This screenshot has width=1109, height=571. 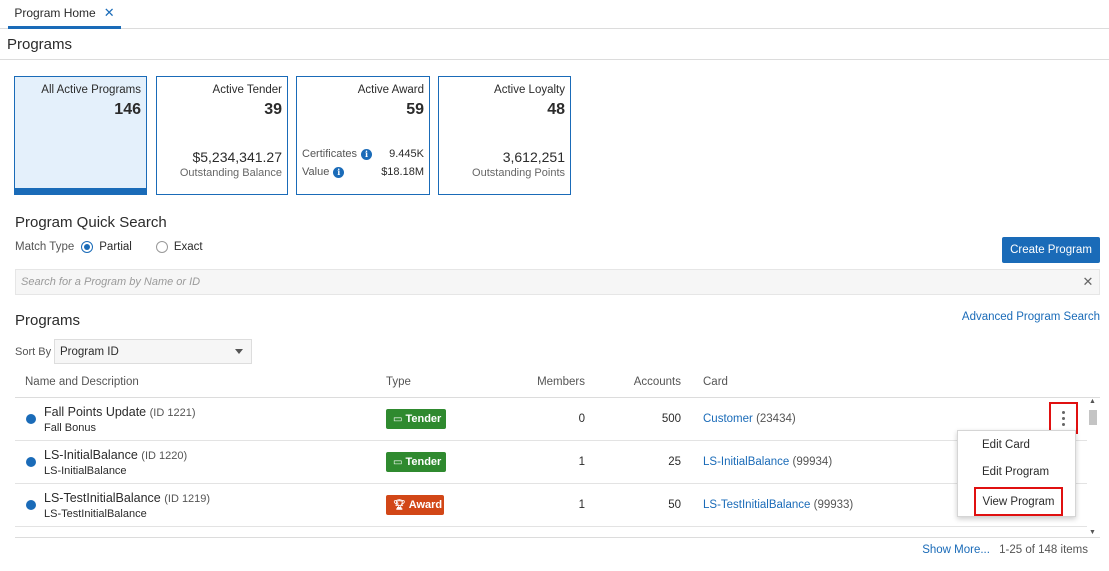 What do you see at coordinates (757, 505) in the screenshot?
I see `card-name: LS-TestInitialBalance` at bounding box center [757, 505].